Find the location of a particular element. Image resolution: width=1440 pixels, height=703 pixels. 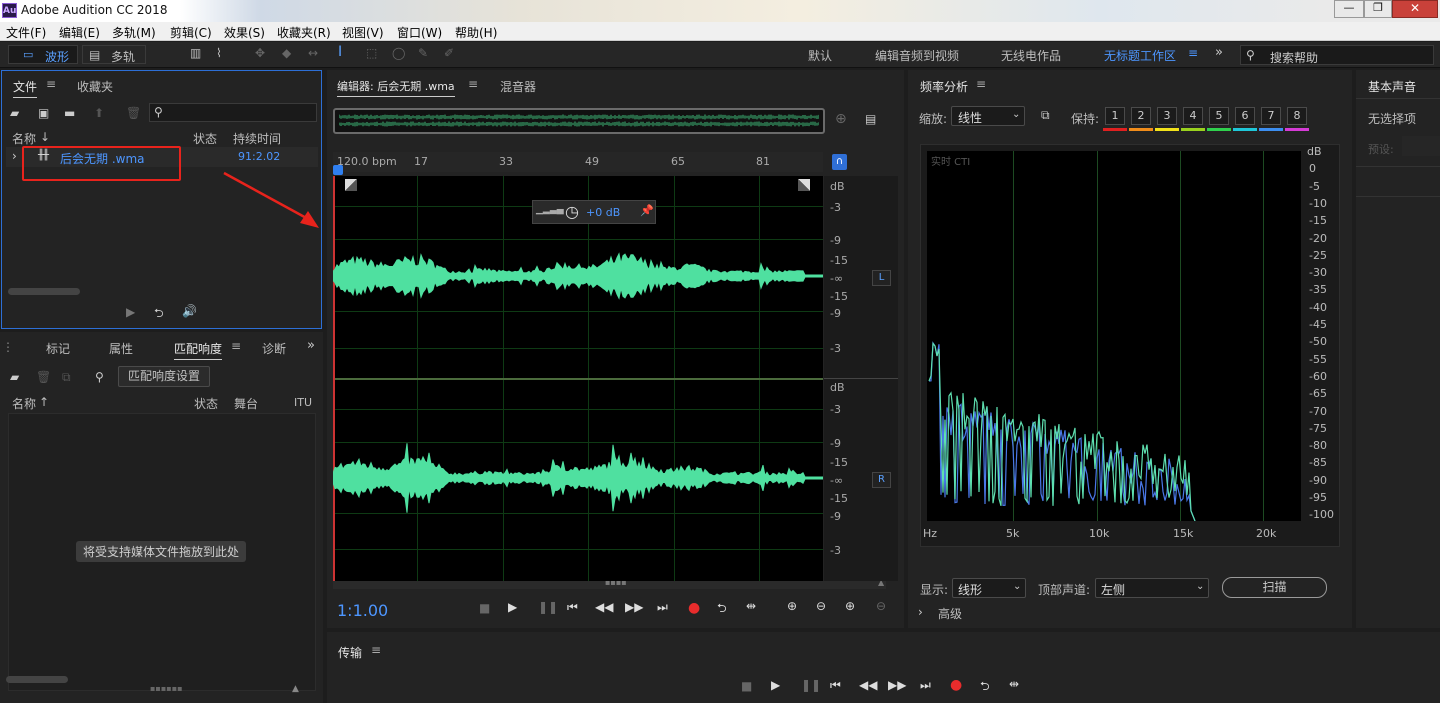

overview-navigator is located at coordinates (579, 121).